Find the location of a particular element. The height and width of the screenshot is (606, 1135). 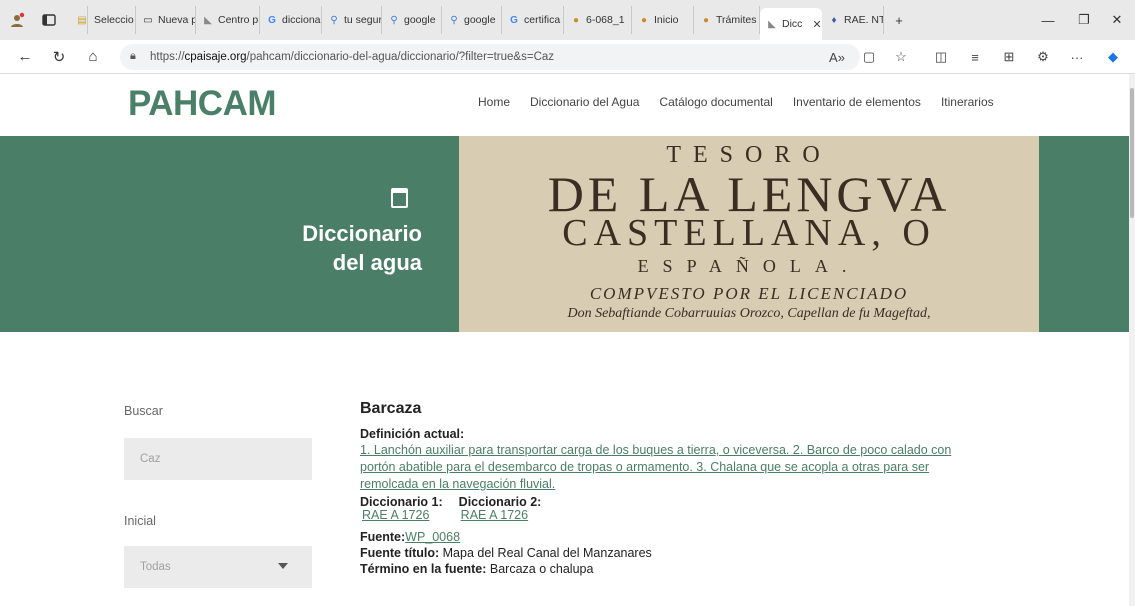

home-icon: ⌂ is located at coordinates (93, 57).